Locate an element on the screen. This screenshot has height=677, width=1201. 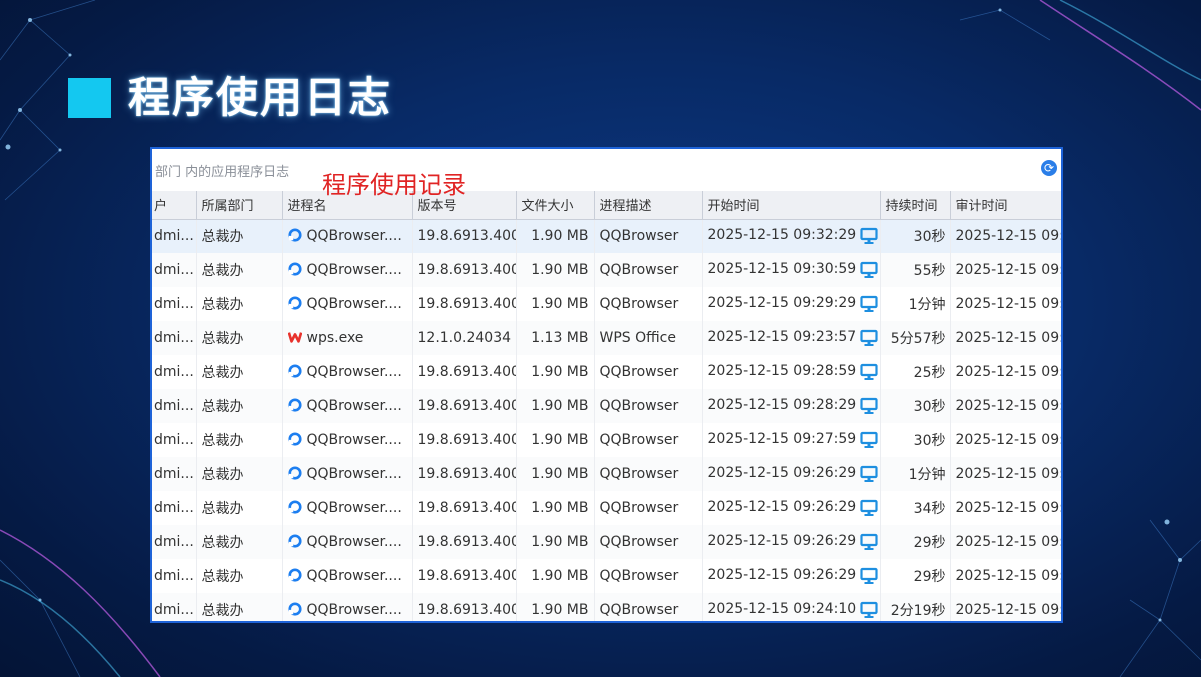
cell-description: WPS Office is located at coordinates (648, 338).